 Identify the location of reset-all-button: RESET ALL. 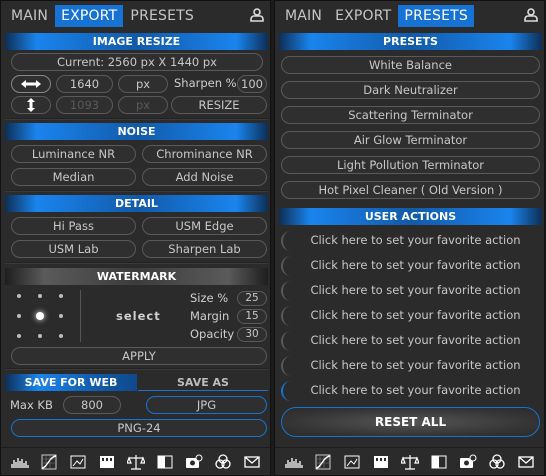
(410, 422).